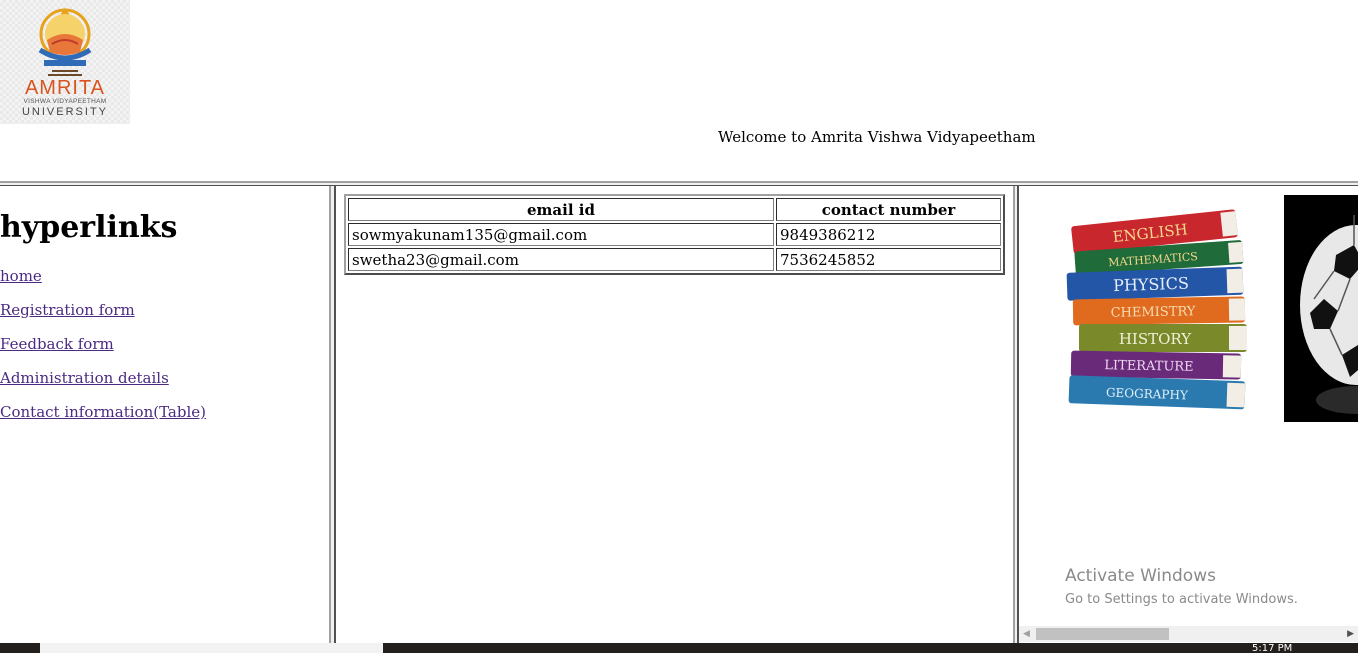  What do you see at coordinates (561, 259) in the screenshot?
I see `email-cell: swetha23@gmail.com` at bounding box center [561, 259].